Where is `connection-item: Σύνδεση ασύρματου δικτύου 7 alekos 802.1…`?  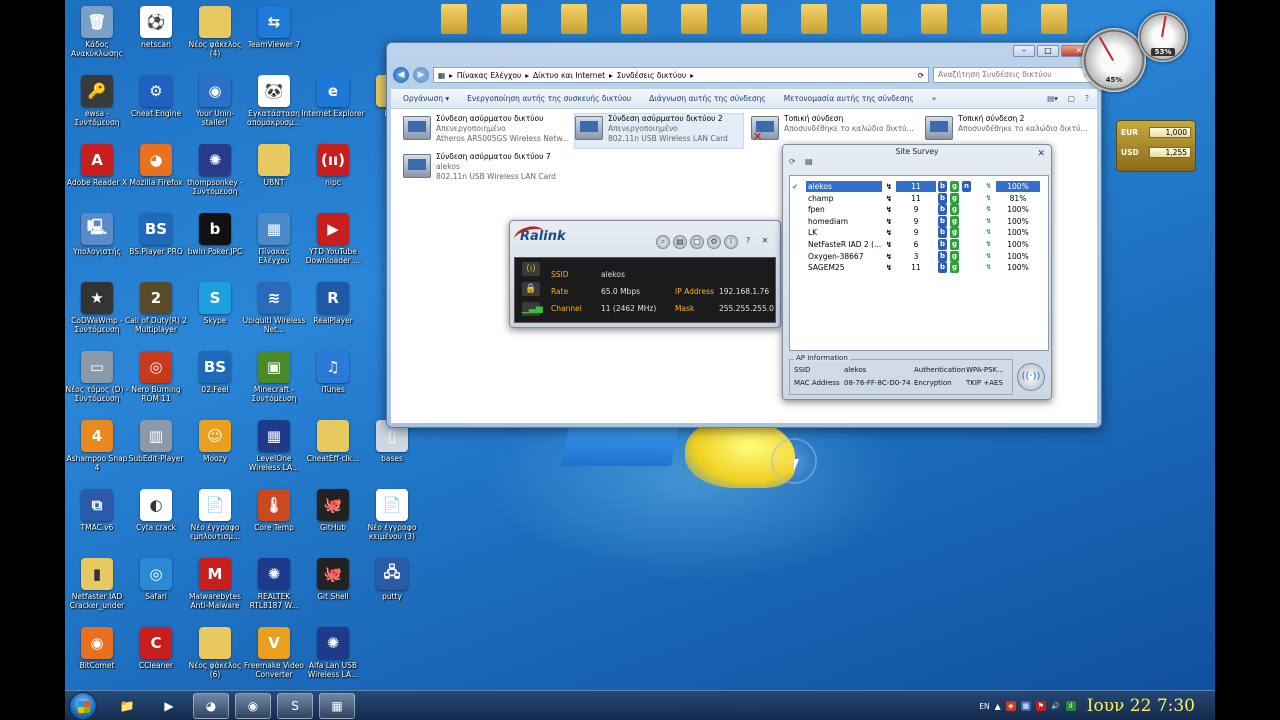
connection-item: Σύνδεση ασύρματου δικτύου 7 alekos 802.1… is located at coordinates (488, 170).